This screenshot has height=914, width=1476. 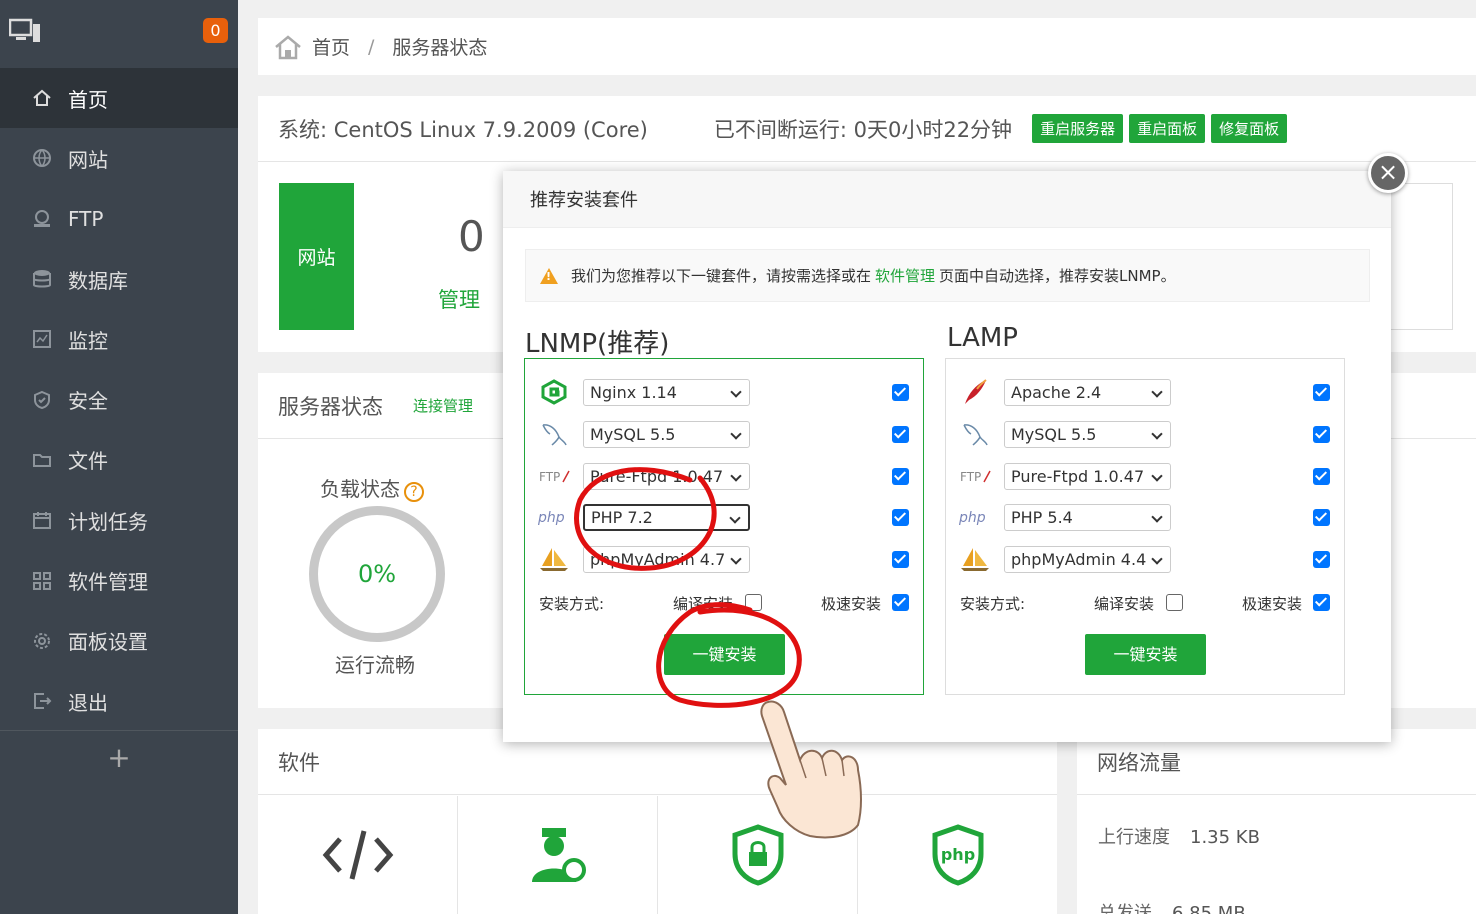 I want to click on stack-title-lamp: LAMP, so click(x=982, y=338).